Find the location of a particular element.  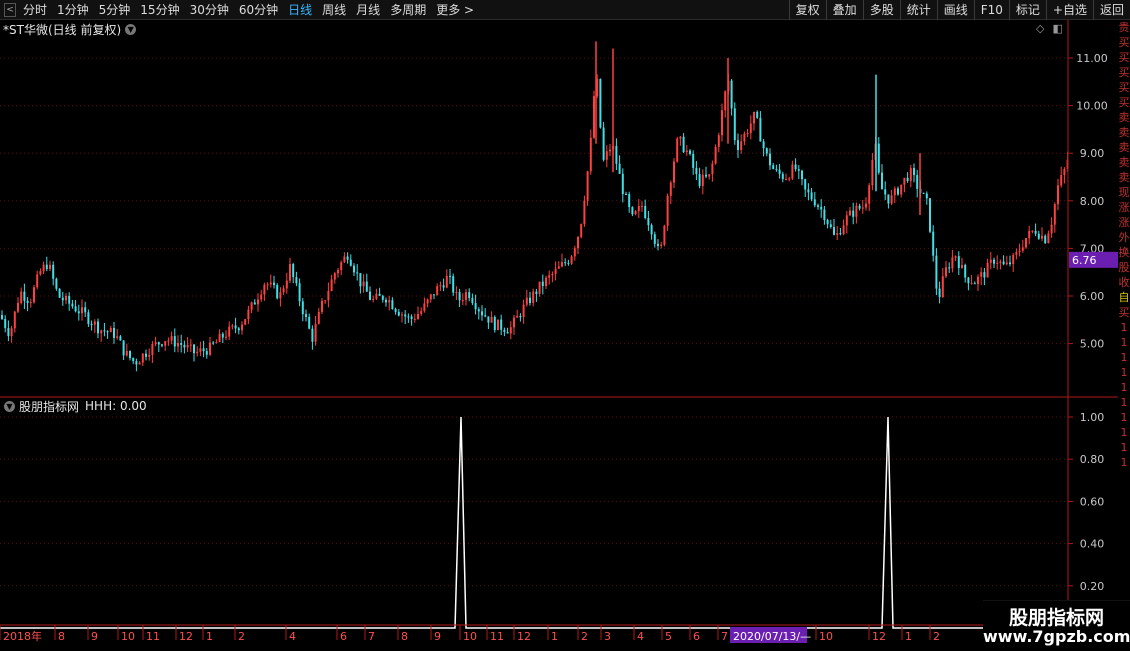

y-tick-label: 0.60 is located at coordinates (1092, 501).